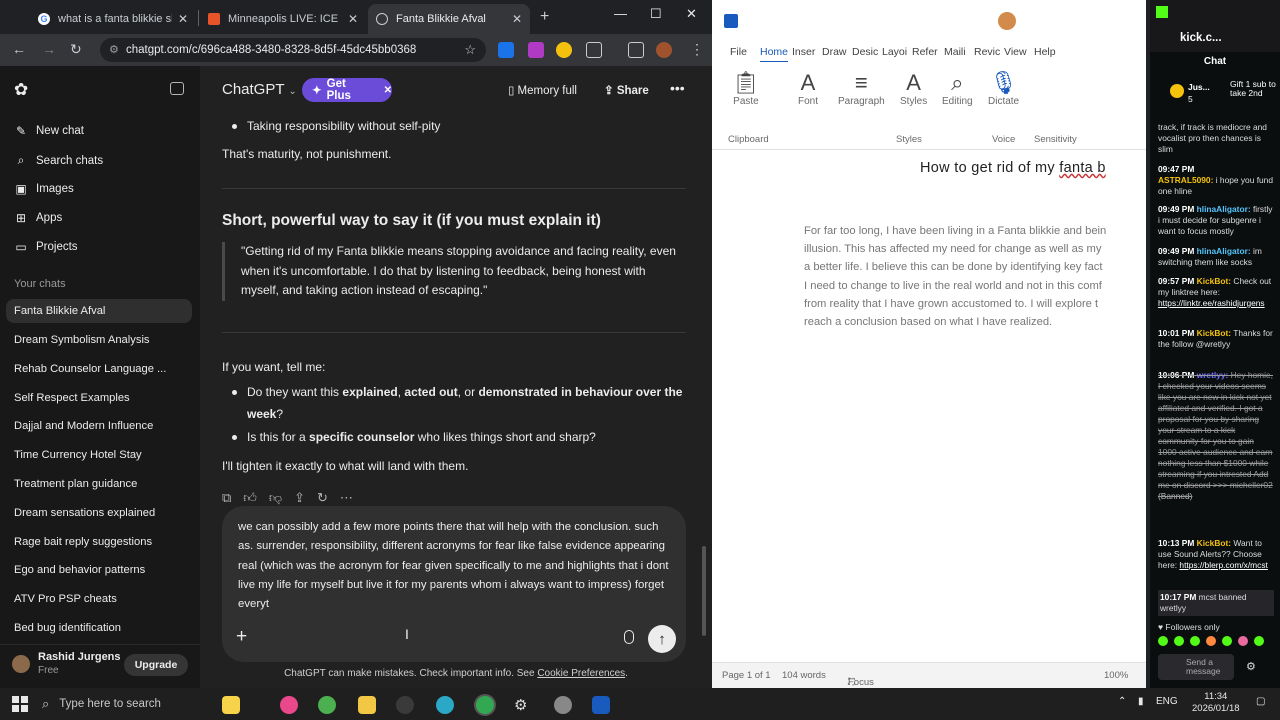 The image size is (1280, 720). I want to click on cookie-preferences-link: Cookie Preferences, so click(581, 673).